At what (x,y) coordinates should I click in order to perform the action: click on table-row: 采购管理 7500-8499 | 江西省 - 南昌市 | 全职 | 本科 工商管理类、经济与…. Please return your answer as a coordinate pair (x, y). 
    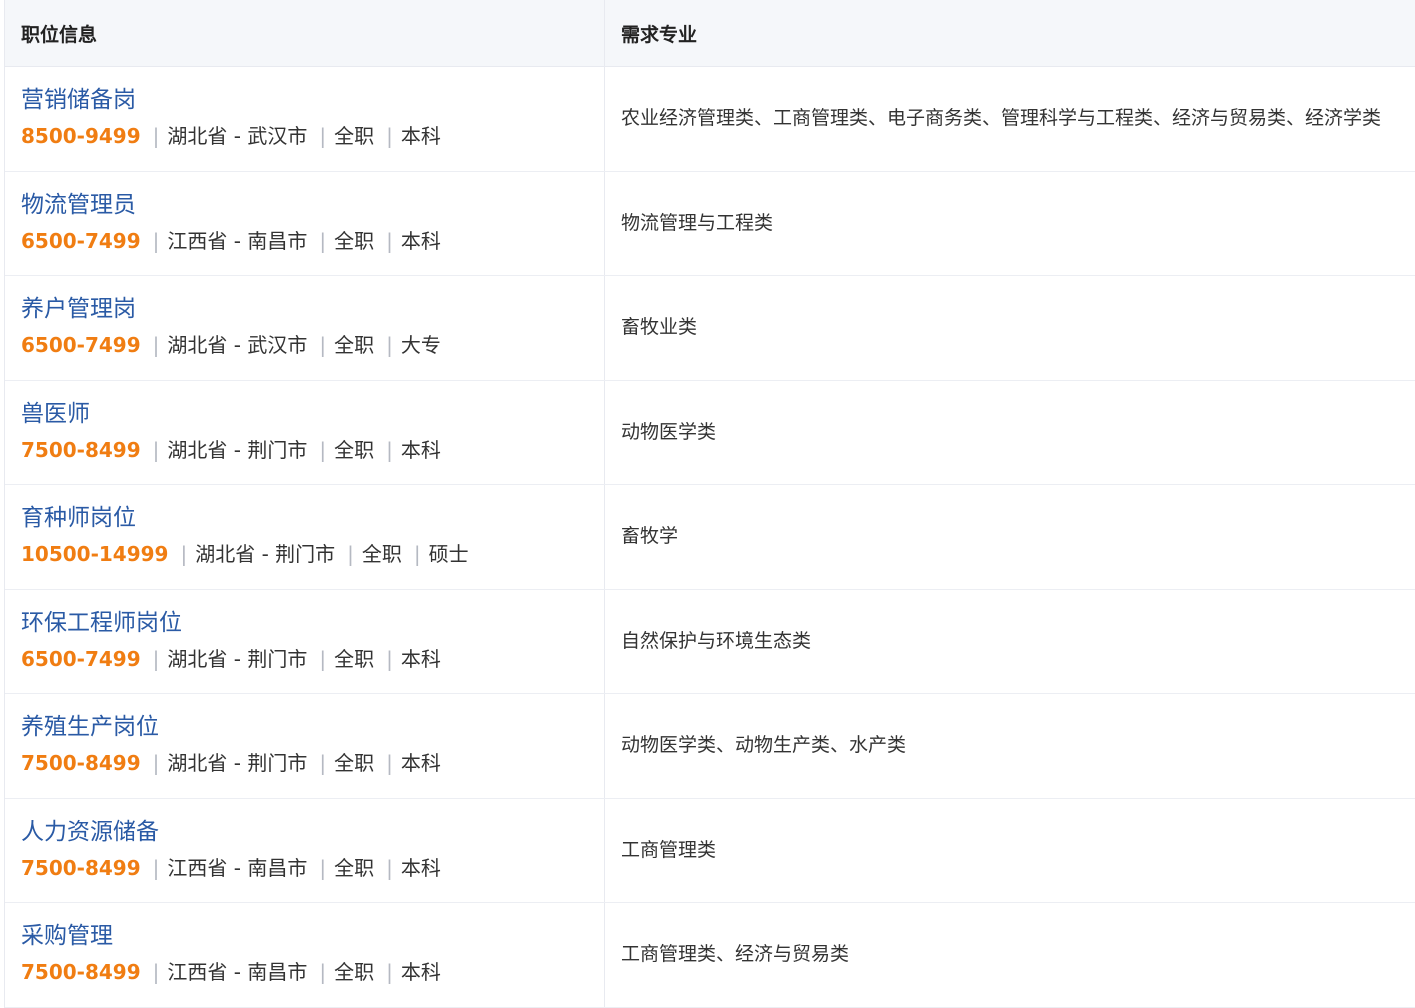
    Looking at the image, I should click on (710, 955).